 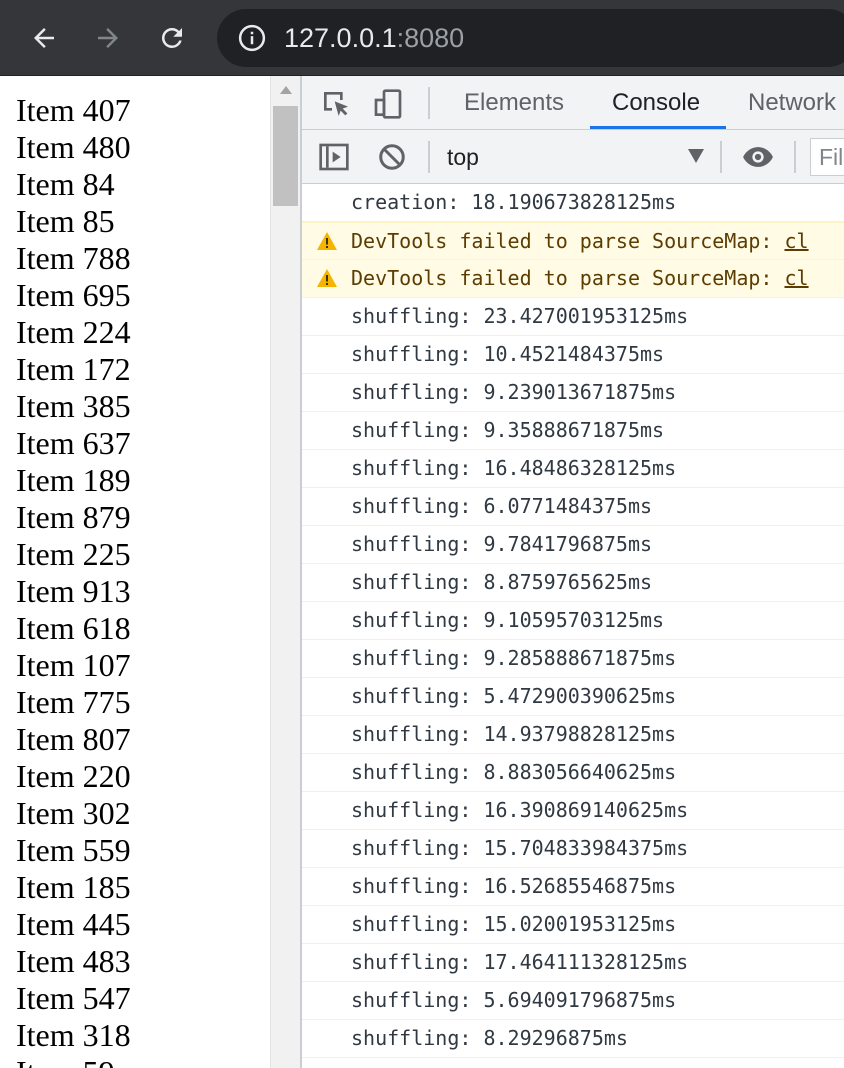 I want to click on console-log: shuffling: 9.285888671875ms, so click(x=573, y=659).